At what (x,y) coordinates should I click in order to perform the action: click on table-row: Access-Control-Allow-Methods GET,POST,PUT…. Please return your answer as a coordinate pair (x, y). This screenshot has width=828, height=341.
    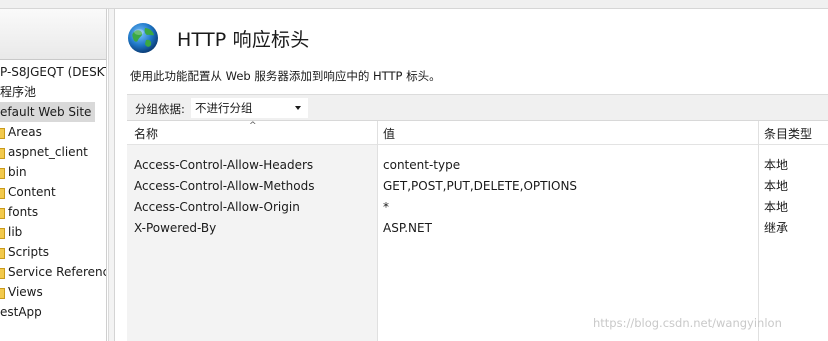
    Looking at the image, I should click on (477, 186).